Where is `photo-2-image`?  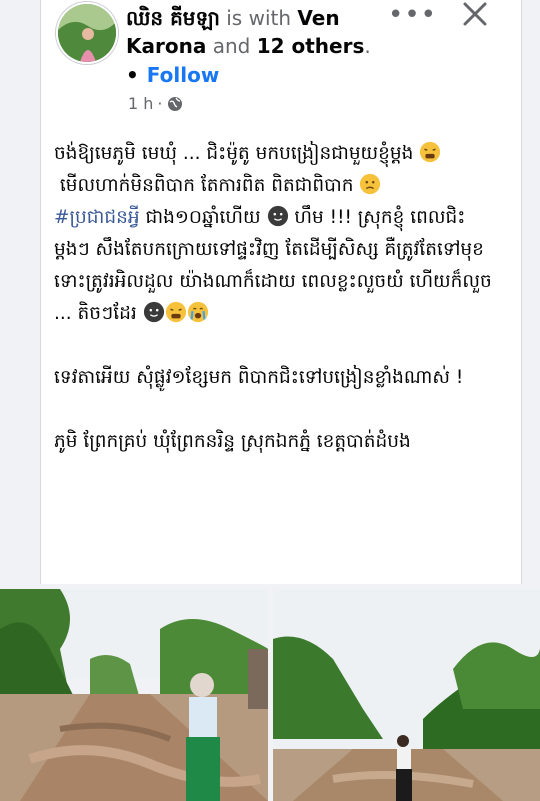
photo-2-image is located at coordinates (406, 695).